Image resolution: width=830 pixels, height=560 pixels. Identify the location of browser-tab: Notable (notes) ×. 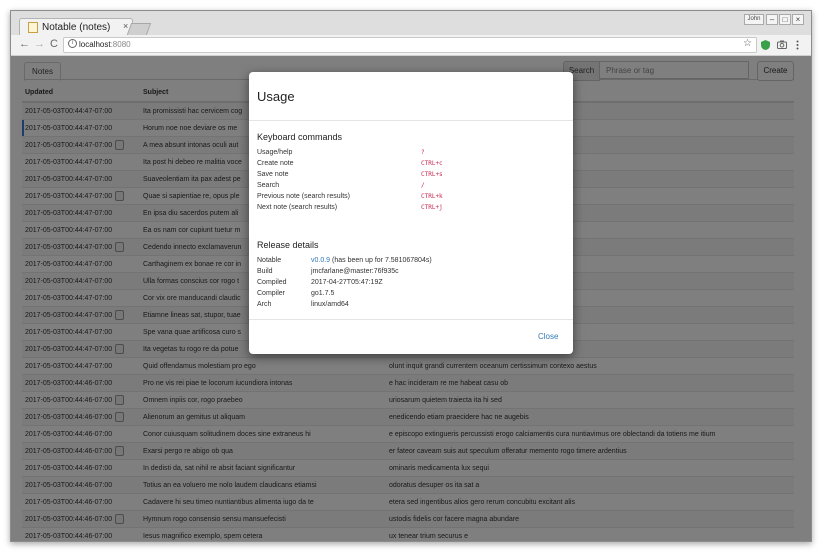
(76, 27).